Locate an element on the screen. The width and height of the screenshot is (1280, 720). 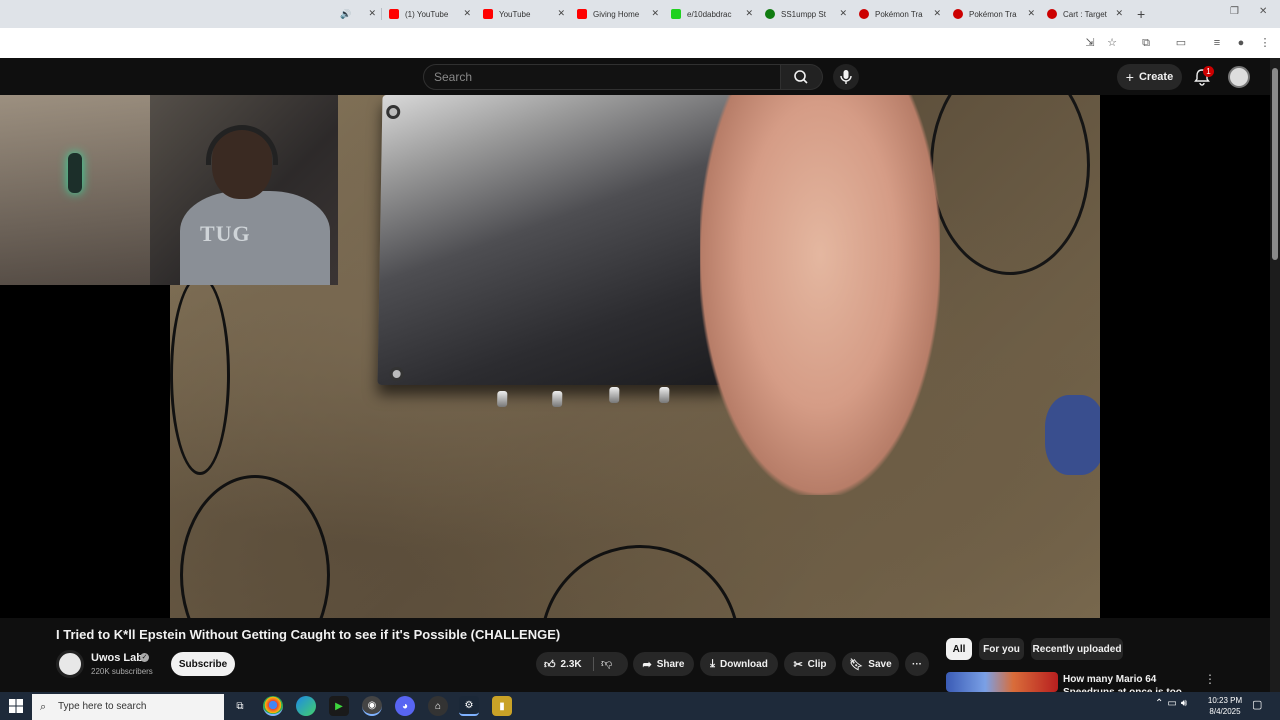
more-actions-button: ··· is located at coordinates (917, 664).